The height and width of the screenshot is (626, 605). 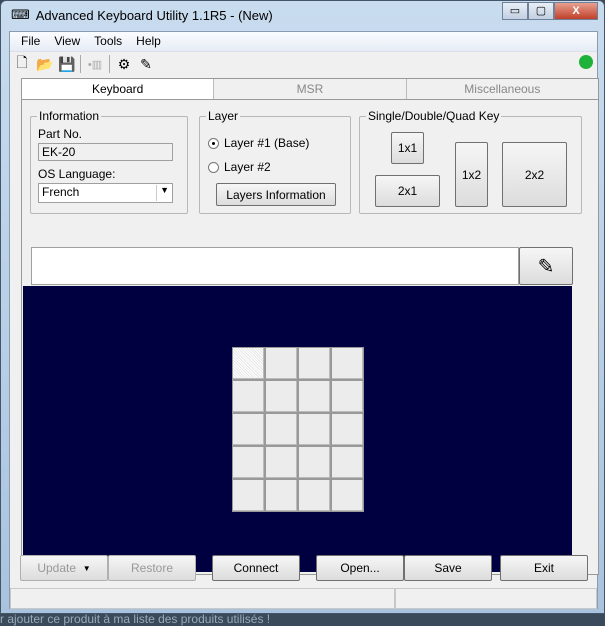 I want to click on menu-view: View, so click(x=67, y=41).